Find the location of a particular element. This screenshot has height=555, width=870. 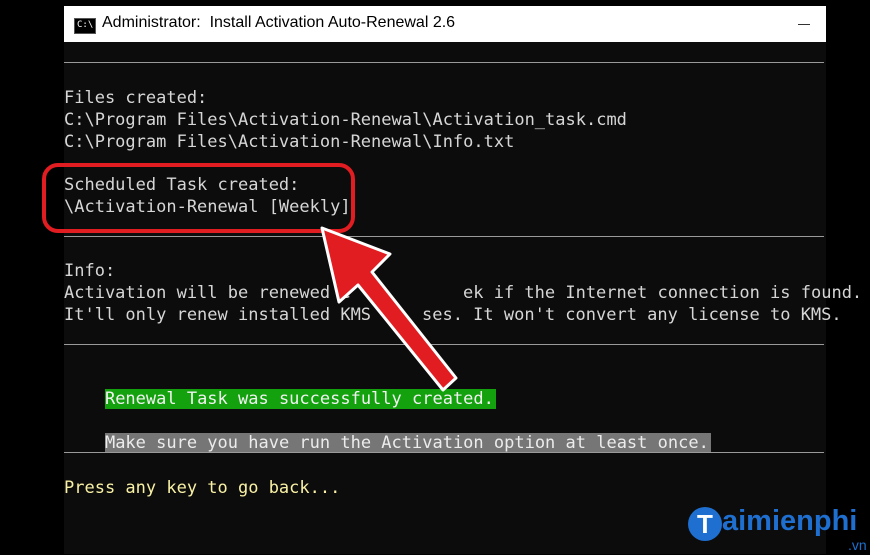

minimize-icon is located at coordinates (804, 24).